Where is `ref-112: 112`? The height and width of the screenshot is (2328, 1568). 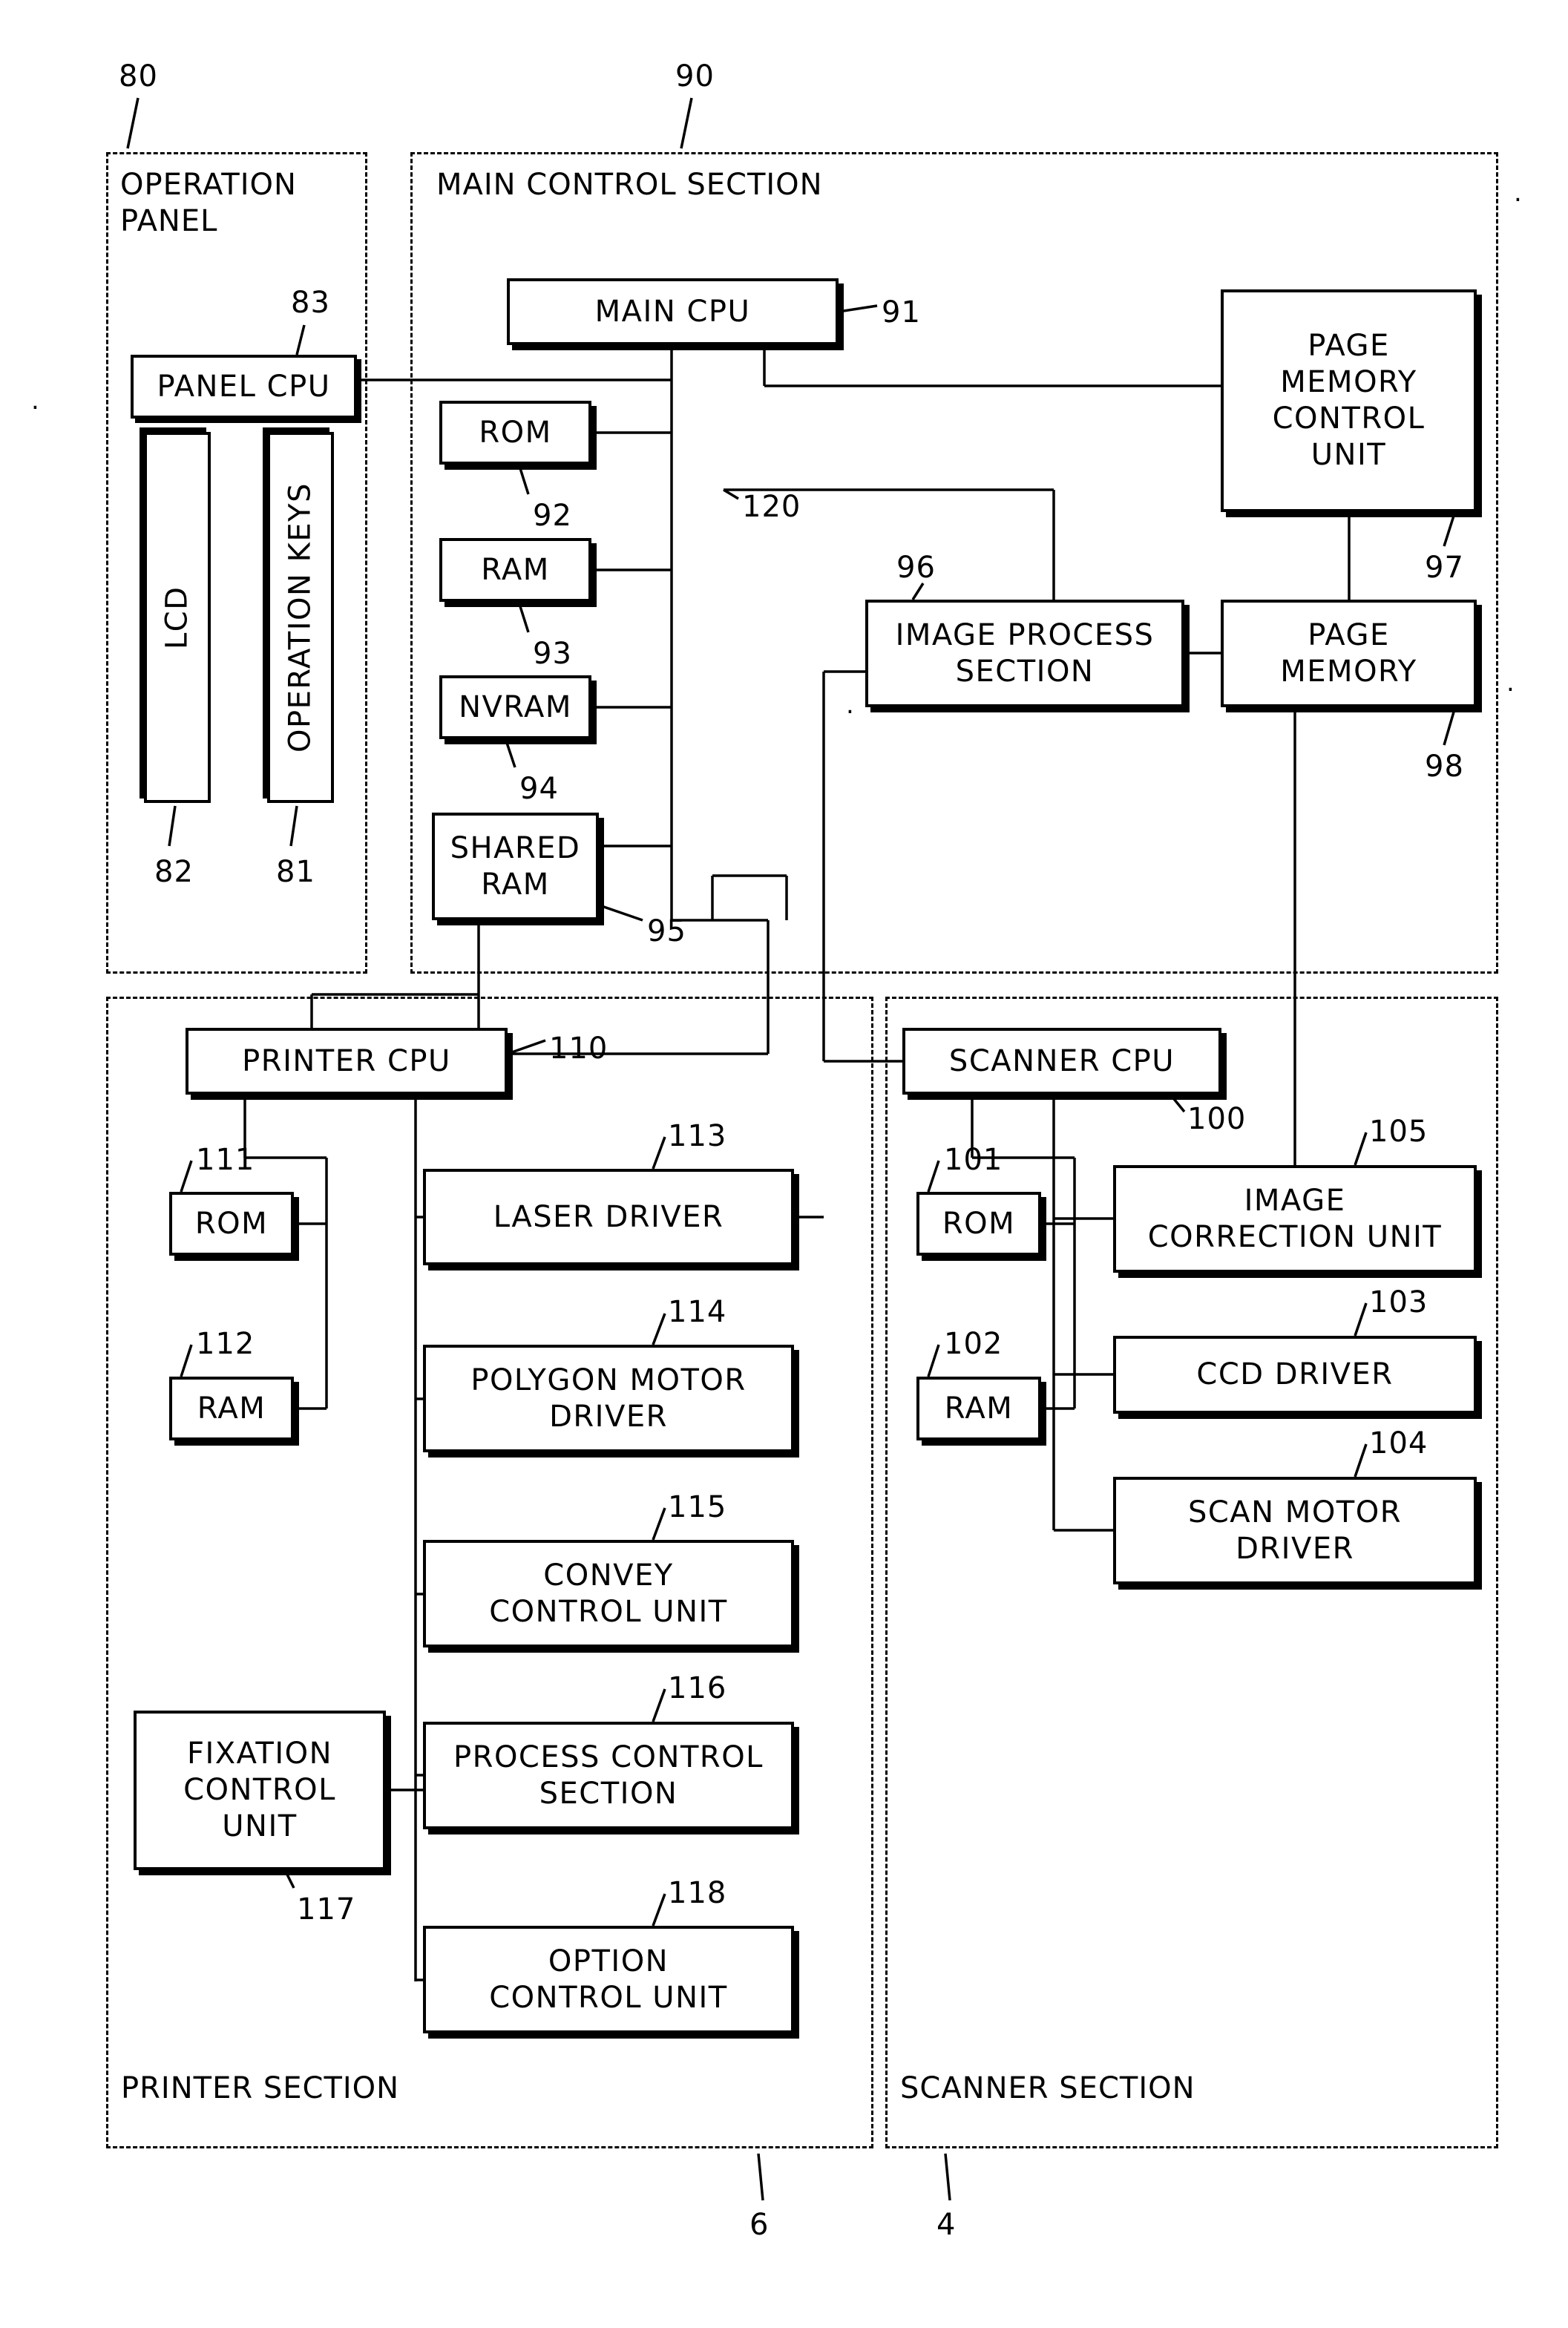 ref-112: 112 is located at coordinates (225, 1344).